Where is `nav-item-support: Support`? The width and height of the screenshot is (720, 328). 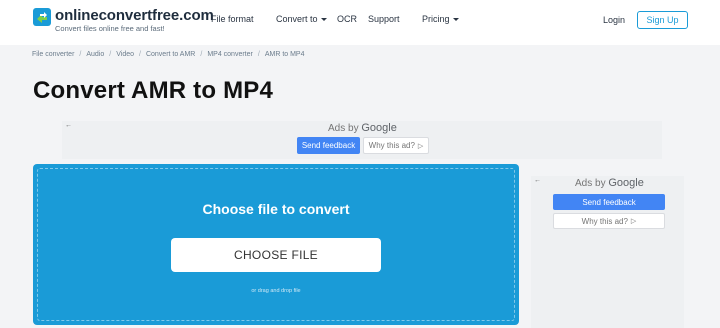 nav-item-support: Support is located at coordinates (384, 19).